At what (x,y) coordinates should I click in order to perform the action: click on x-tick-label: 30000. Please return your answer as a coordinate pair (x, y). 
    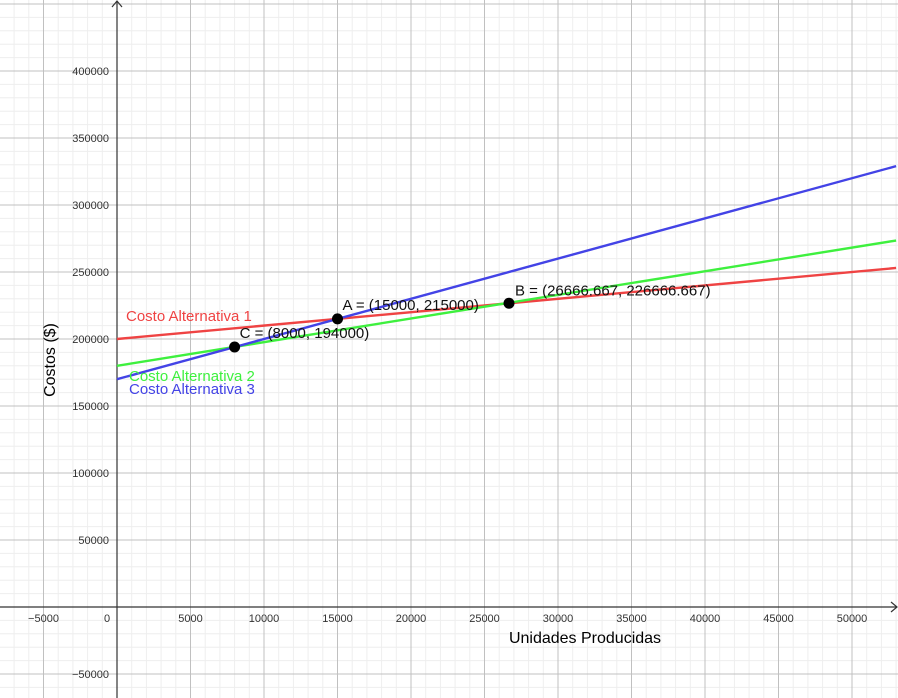
    Looking at the image, I should click on (558, 619).